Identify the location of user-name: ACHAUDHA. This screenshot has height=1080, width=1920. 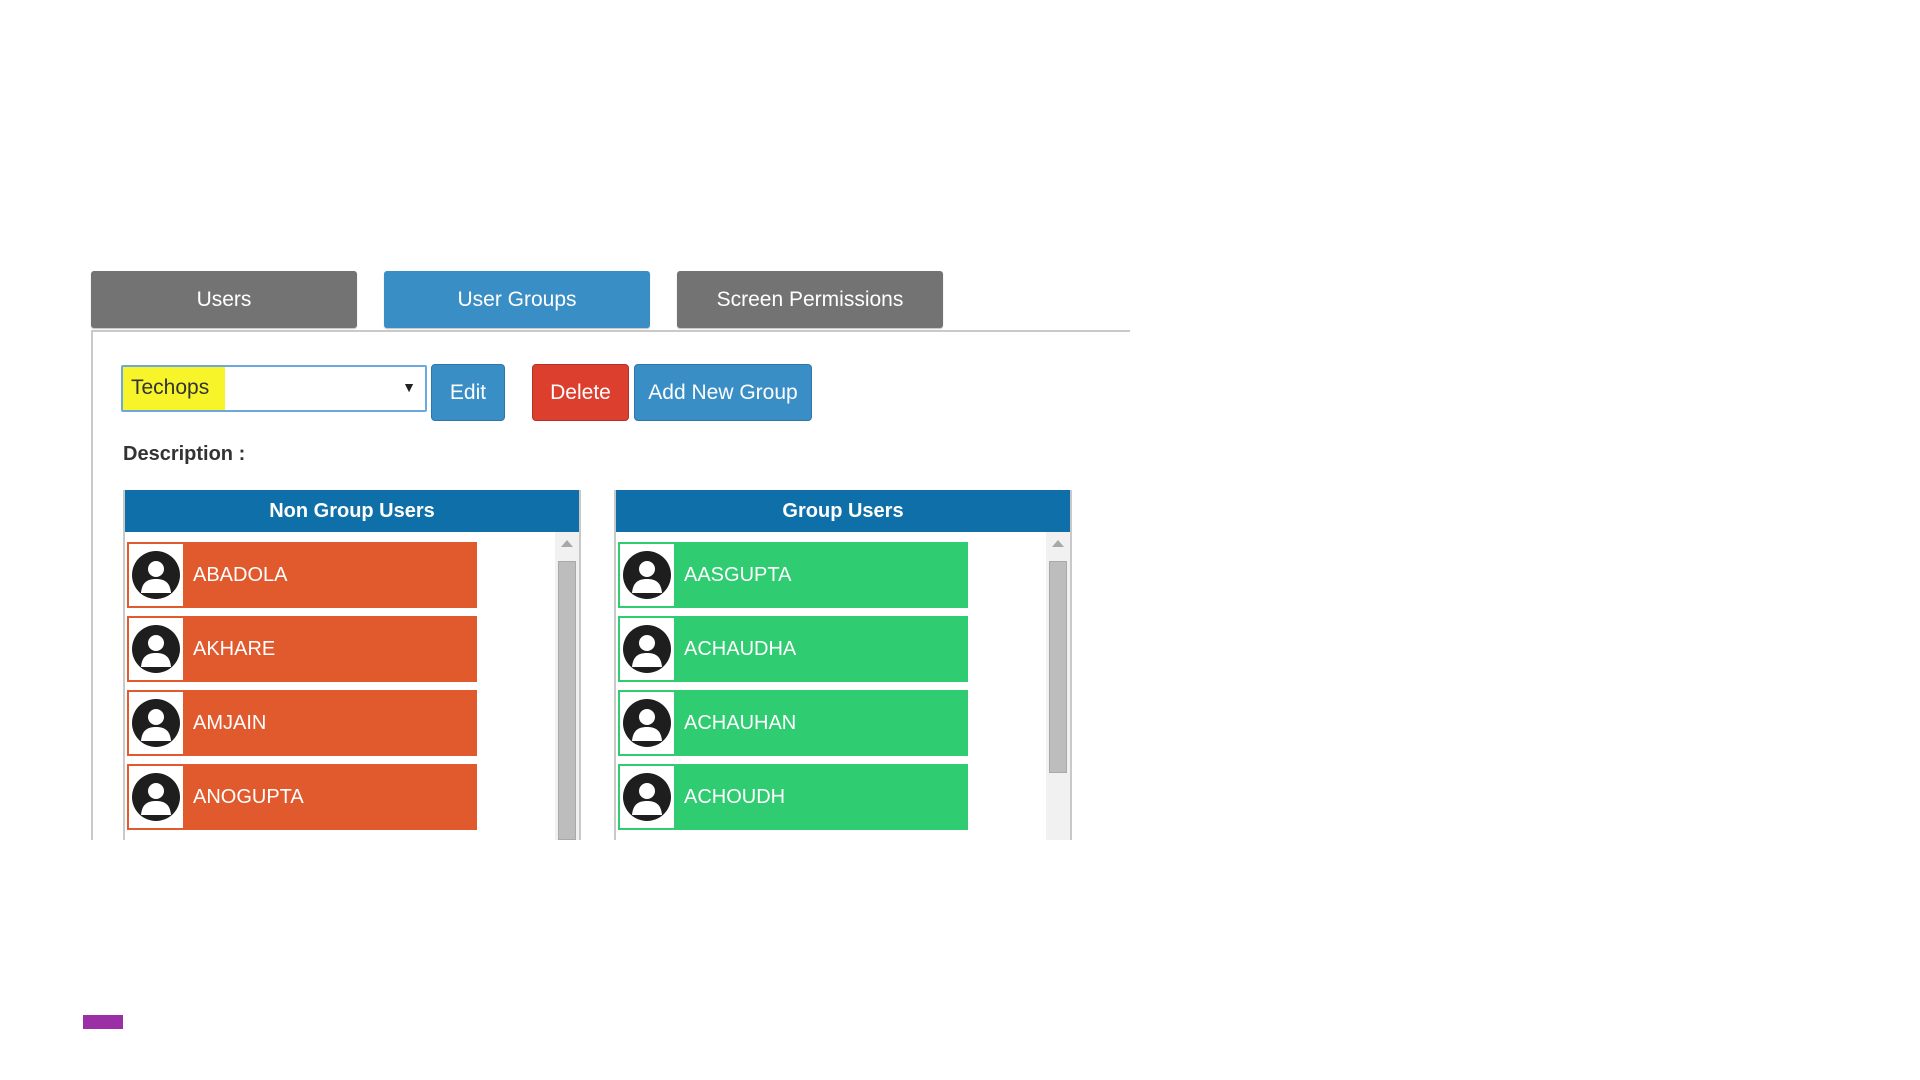
(740, 648).